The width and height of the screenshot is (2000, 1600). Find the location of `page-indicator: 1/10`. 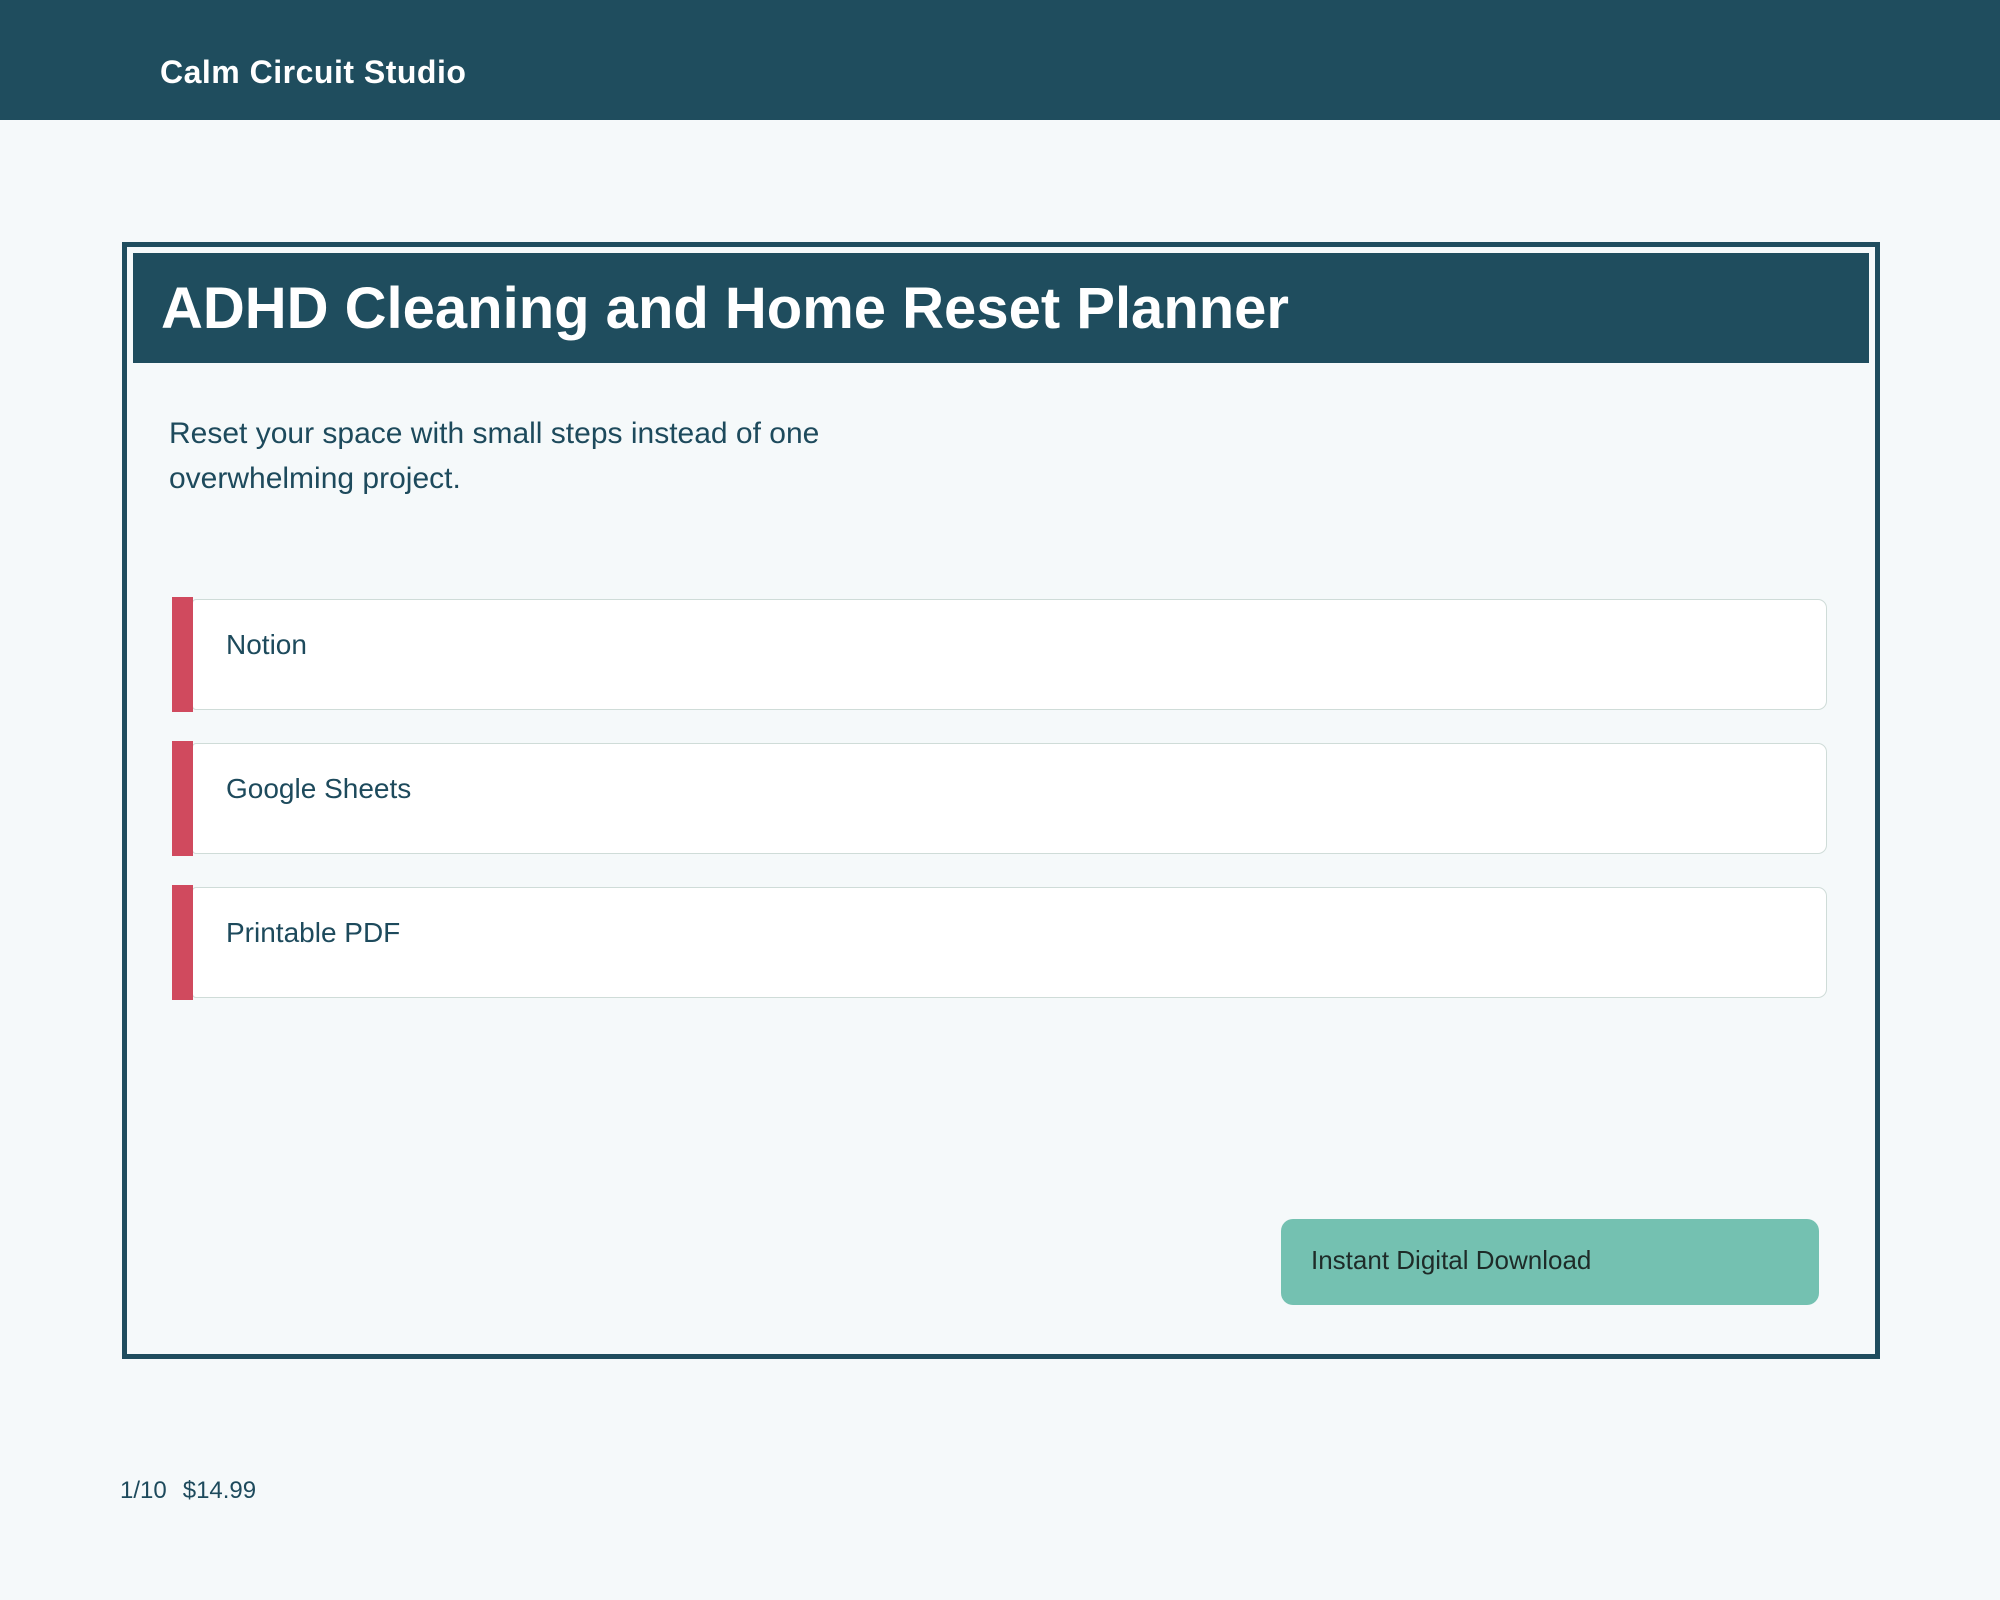

page-indicator: 1/10 is located at coordinates (143, 1490).